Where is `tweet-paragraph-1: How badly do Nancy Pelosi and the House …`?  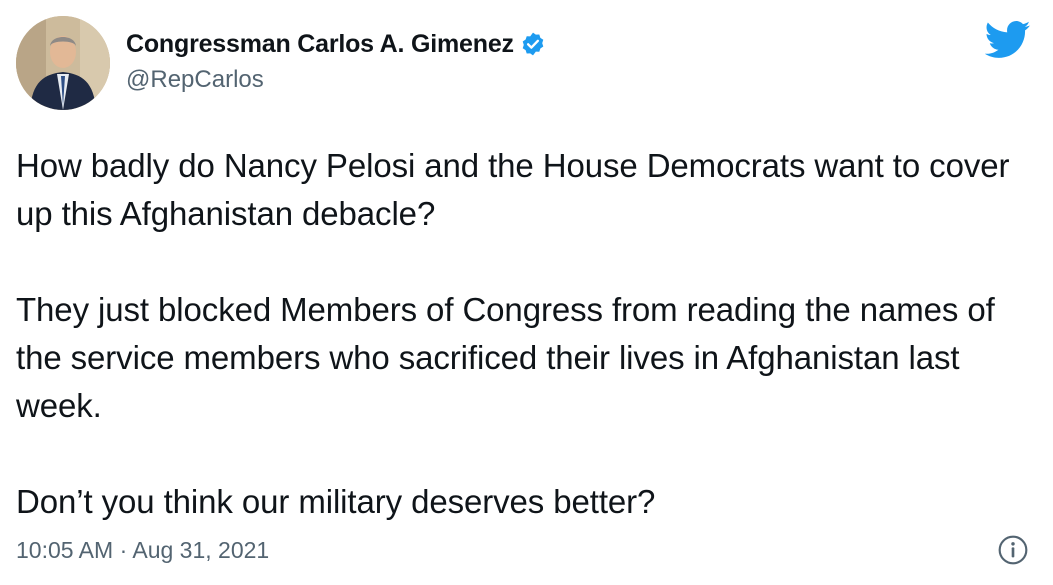 tweet-paragraph-1: How badly do Nancy Pelosi and the House … is located at coordinates (513, 189).